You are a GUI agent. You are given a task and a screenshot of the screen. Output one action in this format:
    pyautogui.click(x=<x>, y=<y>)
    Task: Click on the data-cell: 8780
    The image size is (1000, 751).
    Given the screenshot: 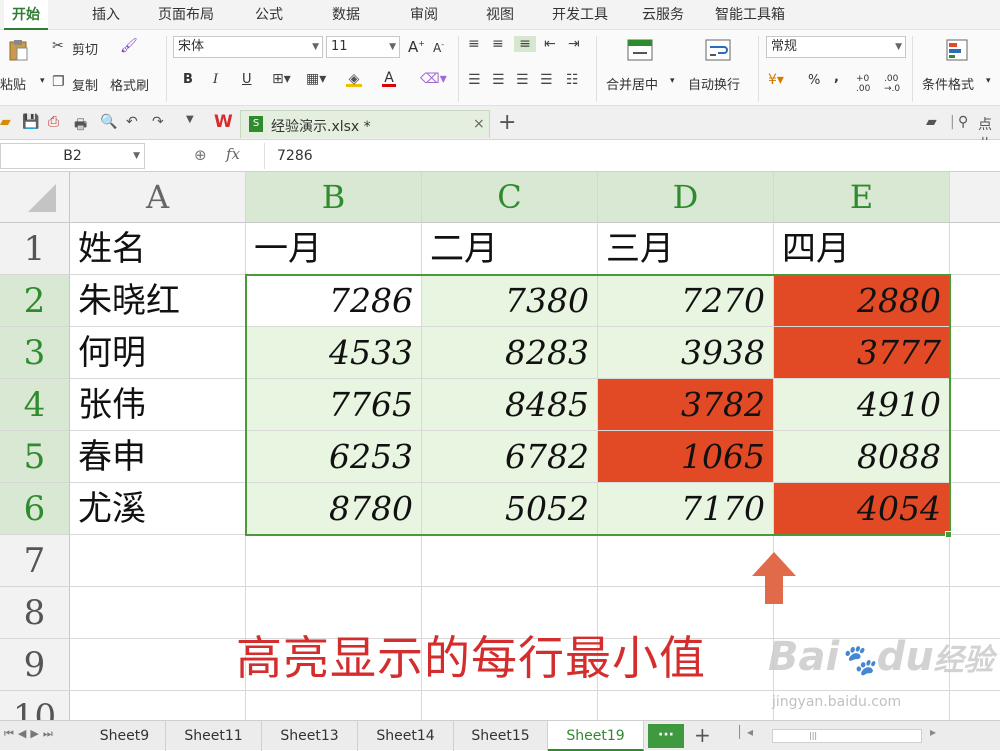 What is the action you would take?
    pyautogui.click(x=334, y=509)
    